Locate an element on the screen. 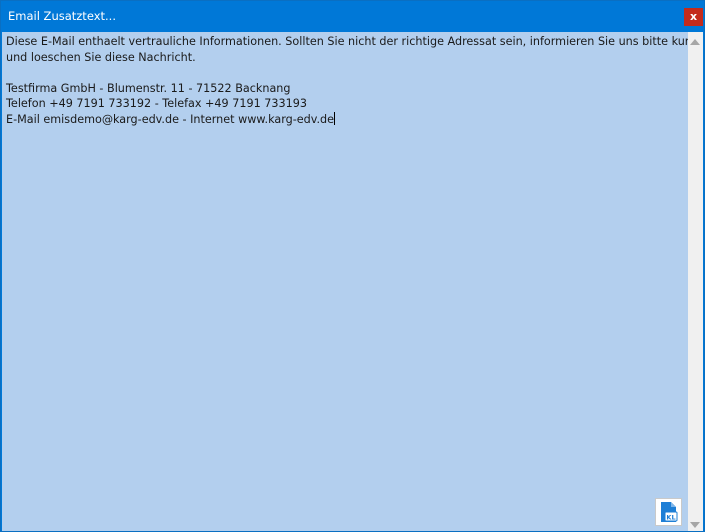 Image resolution: width=705 pixels, height=532 pixels. document-kl-icon: KL is located at coordinates (669, 512).